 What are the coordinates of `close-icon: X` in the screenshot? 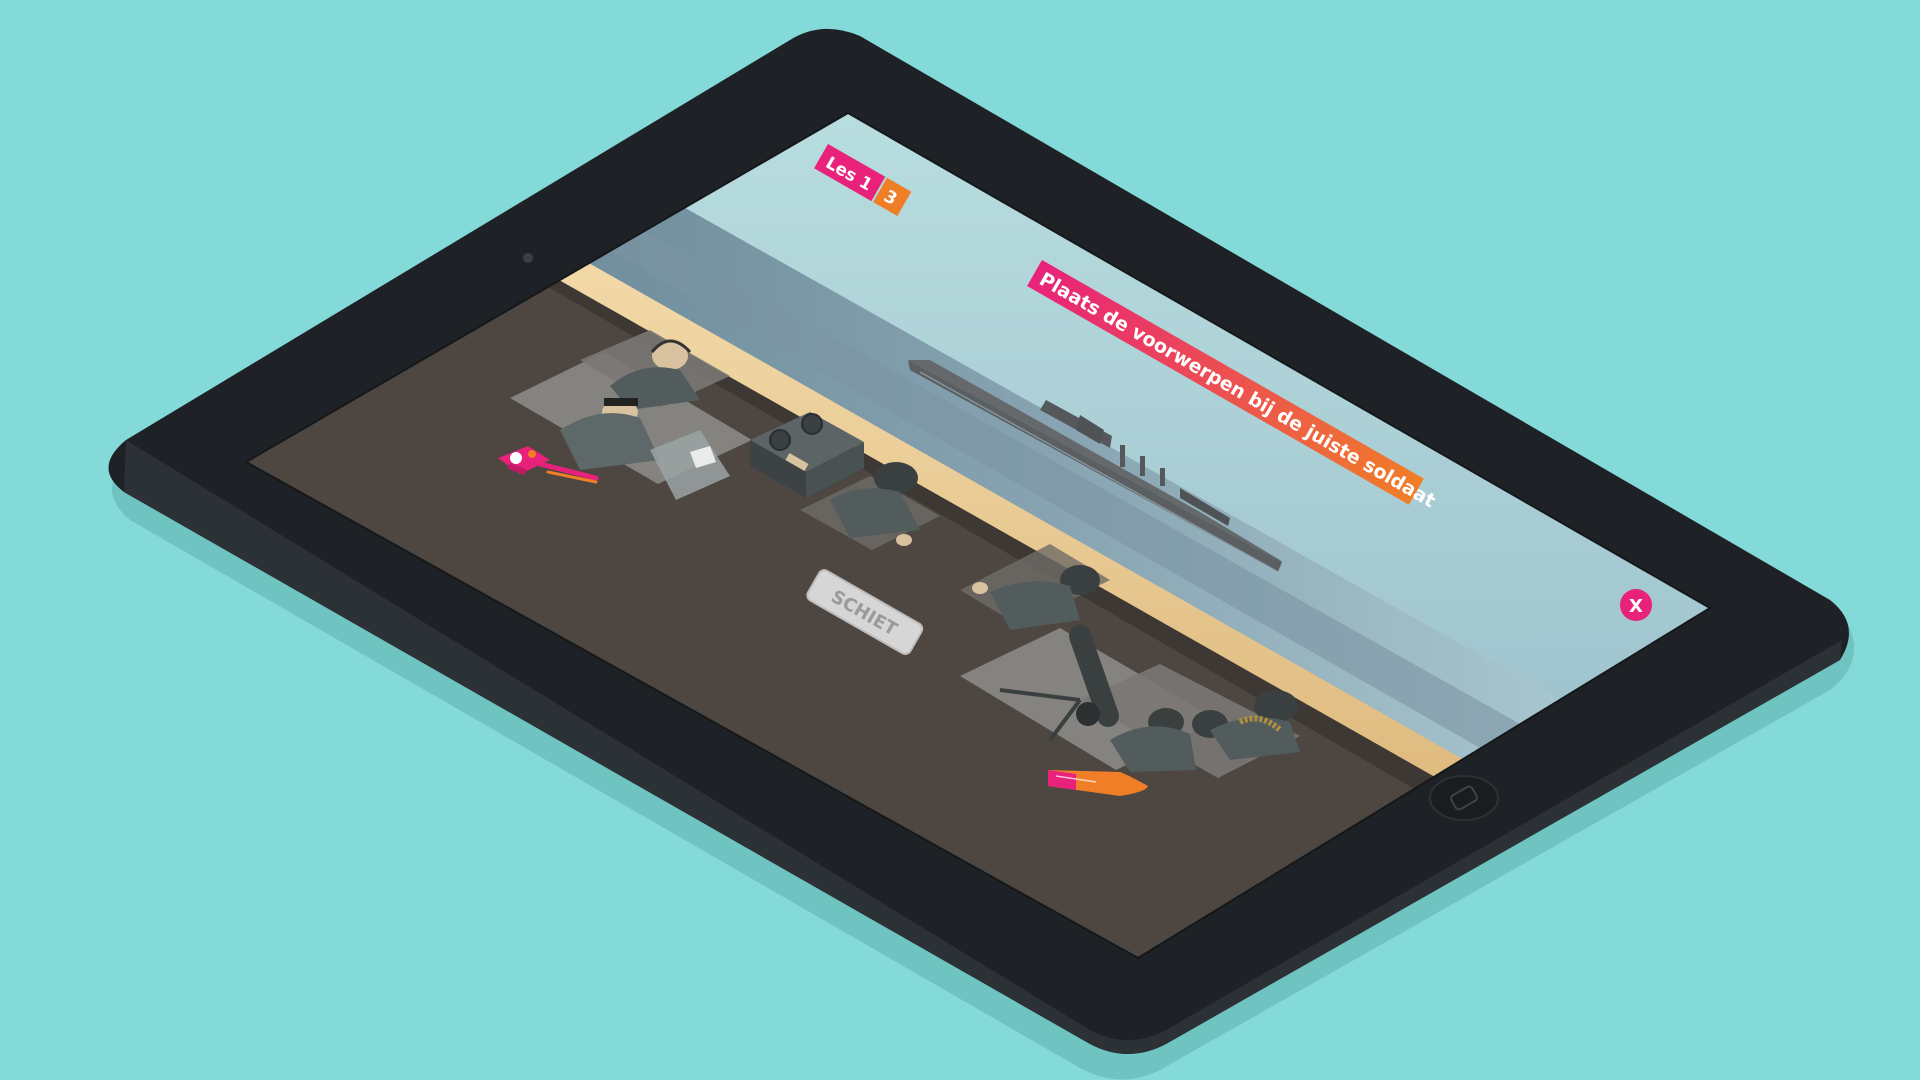 It's located at (1636, 606).